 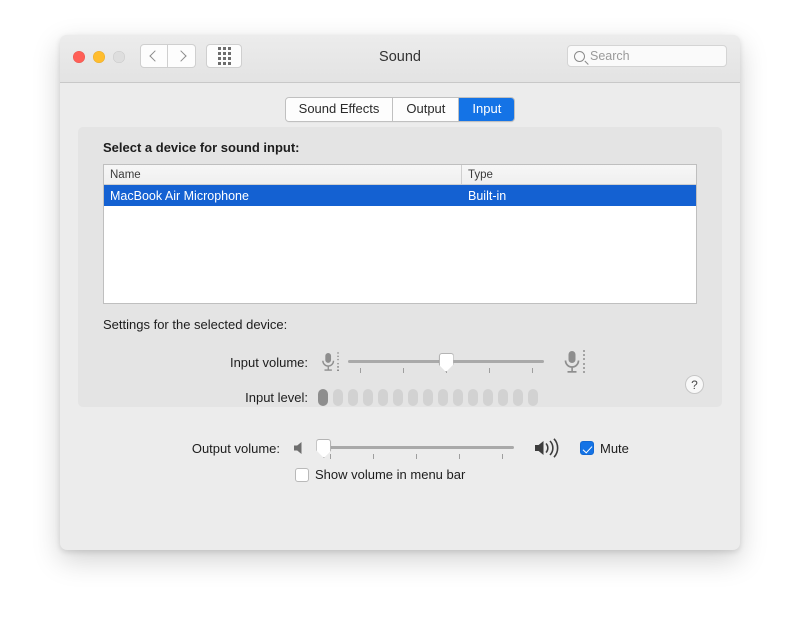 I want to click on column-header-type: Type, so click(x=579, y=174).